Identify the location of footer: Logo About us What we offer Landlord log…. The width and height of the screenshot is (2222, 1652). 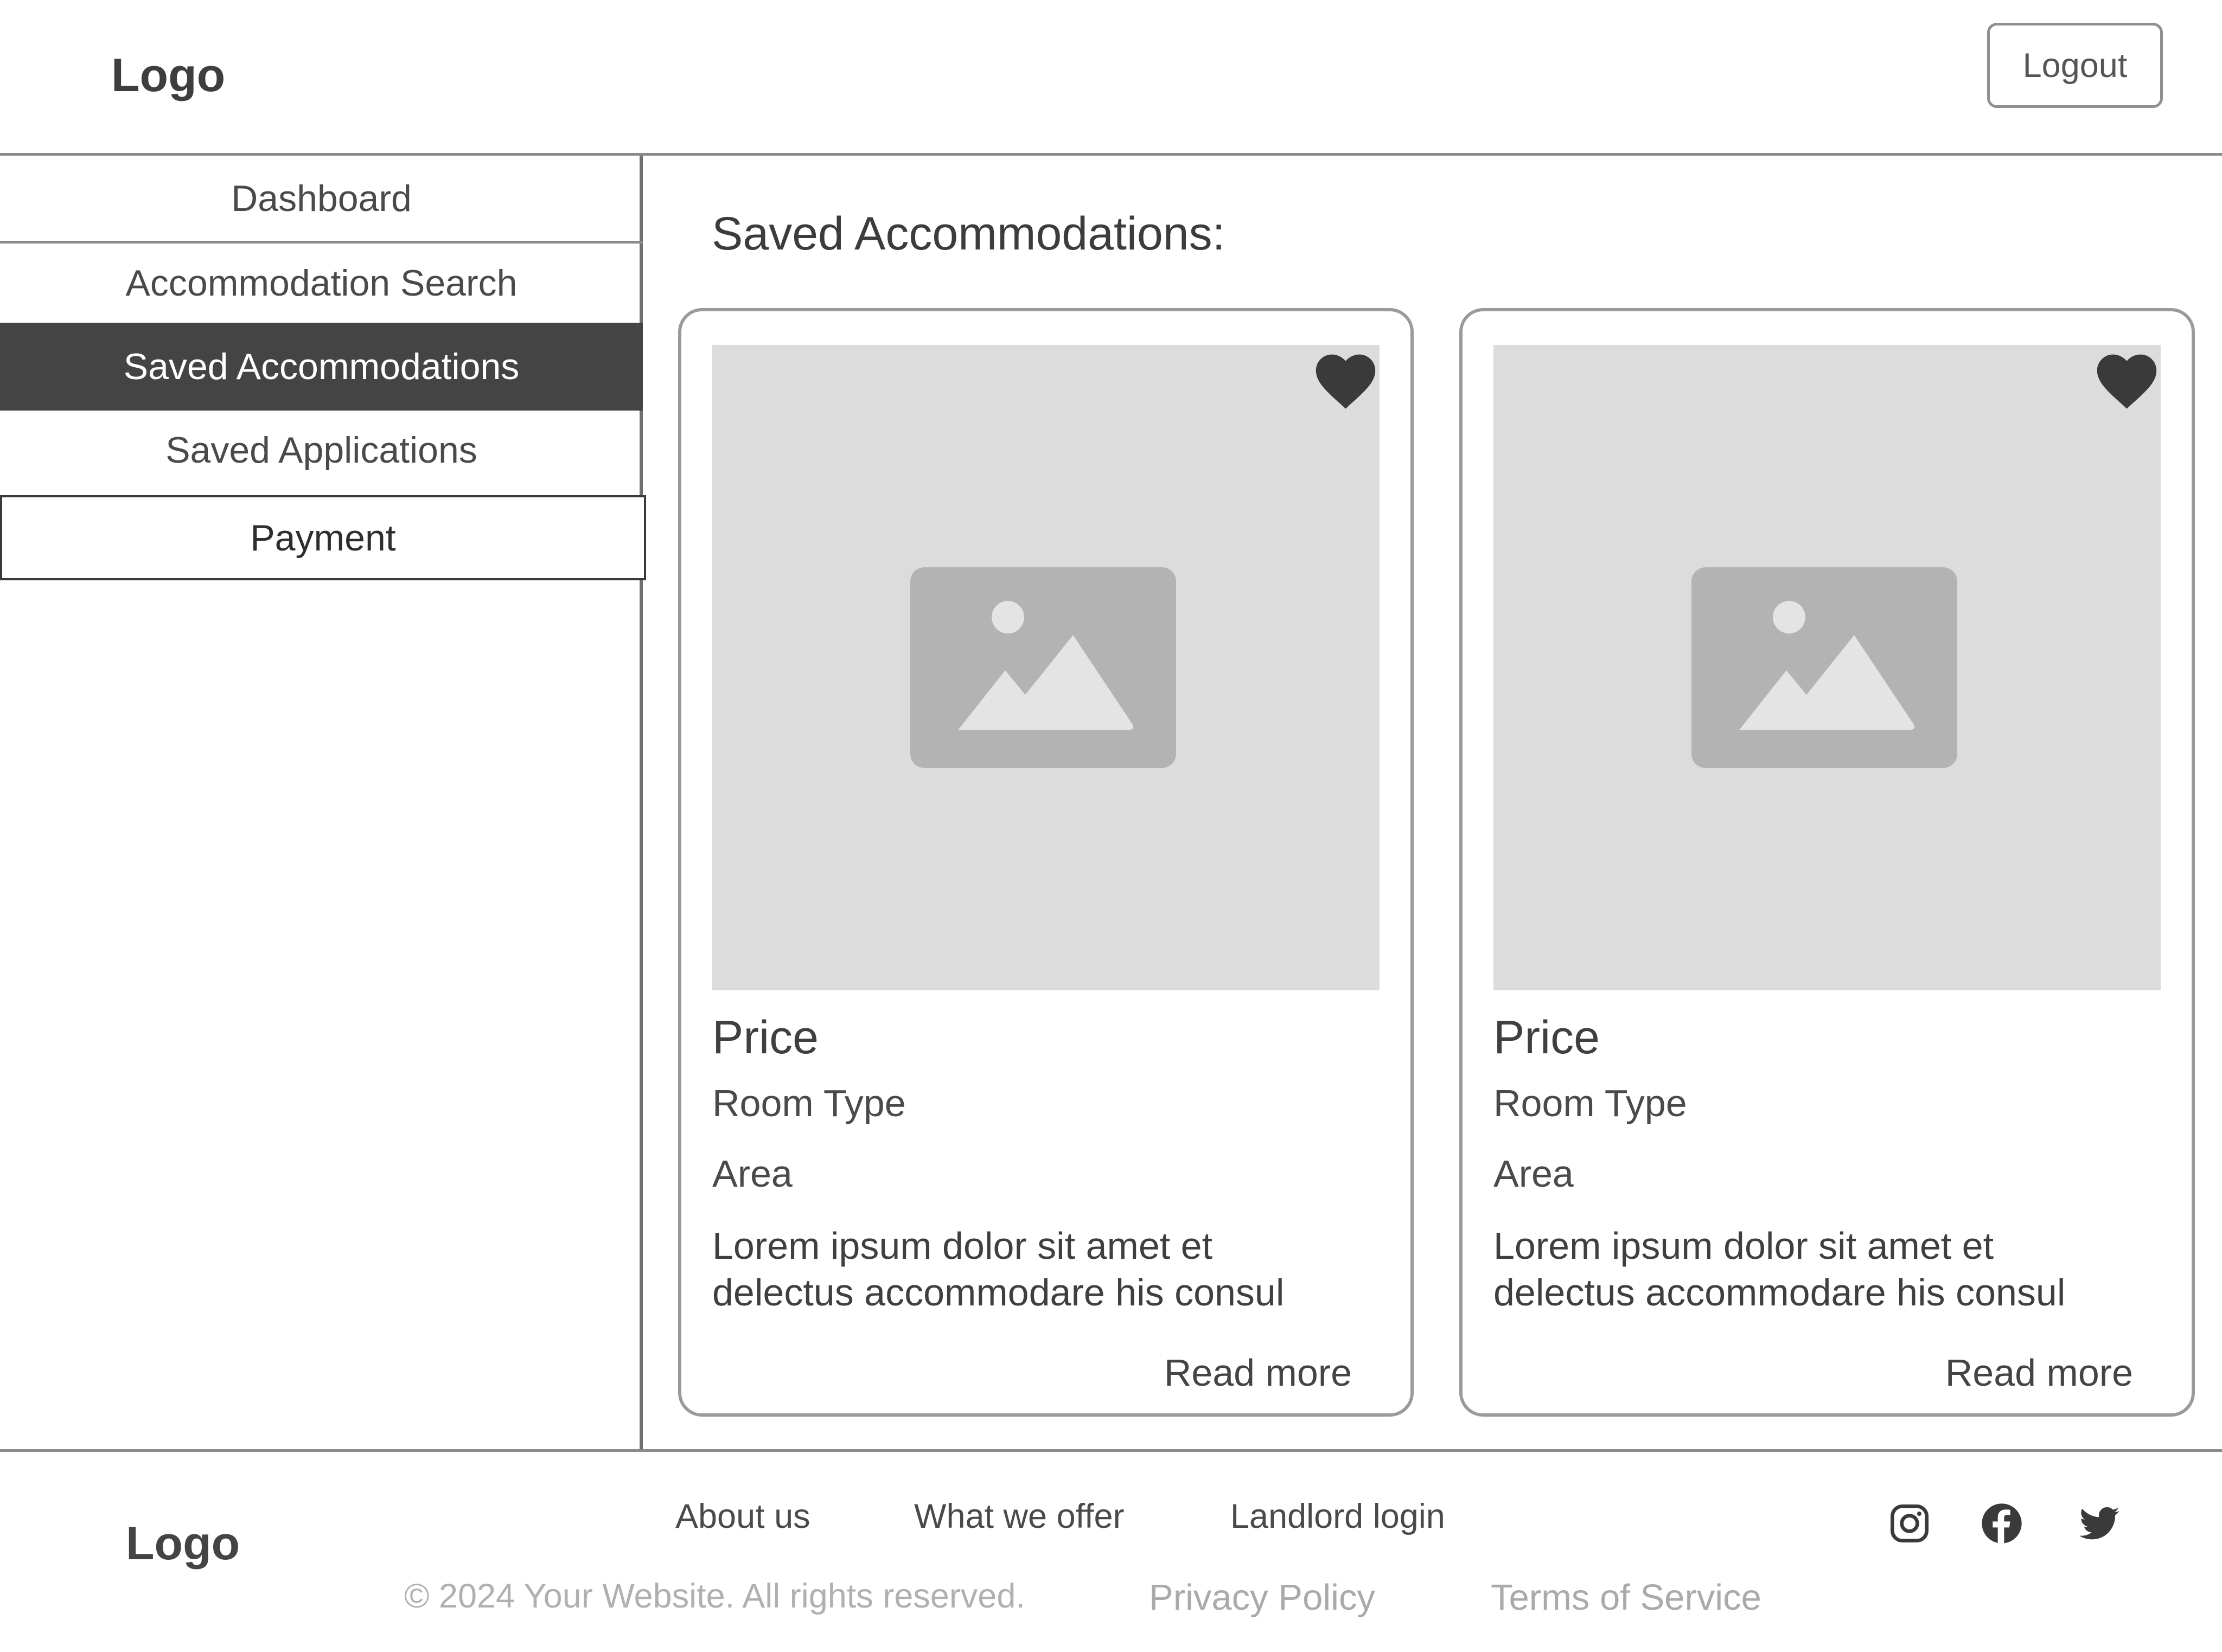
(1111, 1551).